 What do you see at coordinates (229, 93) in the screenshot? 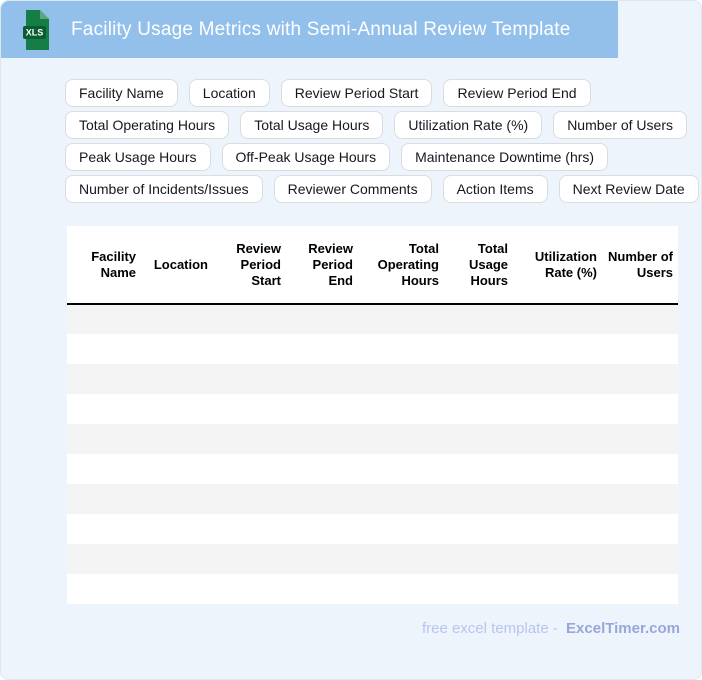
I see `field-chip: Location` at bounding box center [229, 93].